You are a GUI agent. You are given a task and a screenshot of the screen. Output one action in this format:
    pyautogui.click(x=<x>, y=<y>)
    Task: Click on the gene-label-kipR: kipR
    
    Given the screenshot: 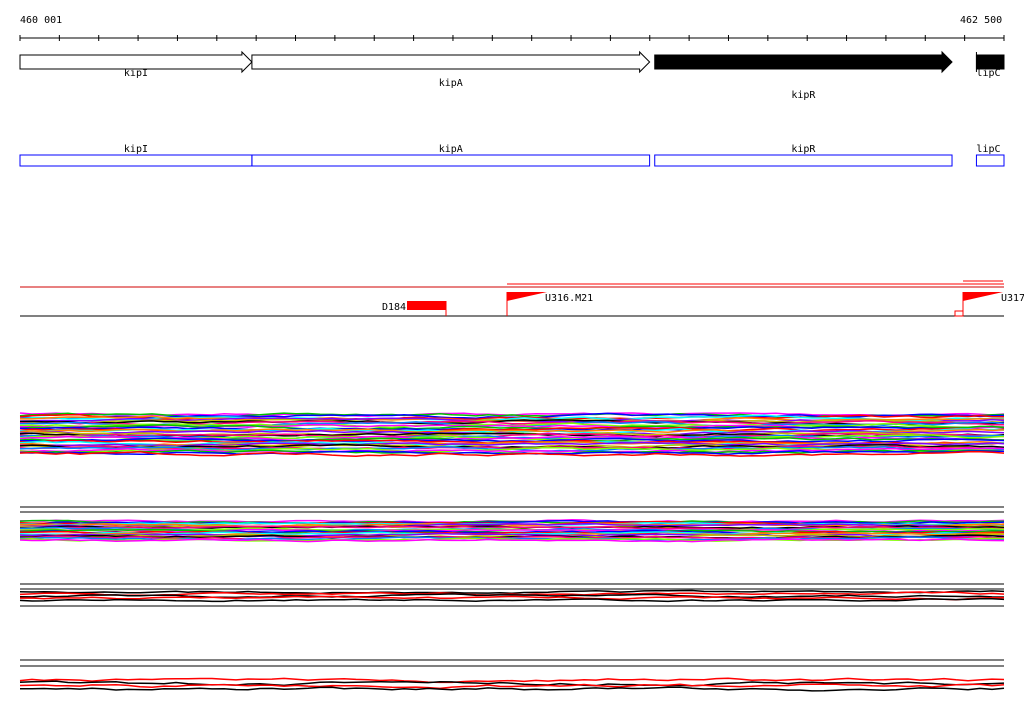 What is the action you would take?
    pyautogui.click(x=803, y=95)
    